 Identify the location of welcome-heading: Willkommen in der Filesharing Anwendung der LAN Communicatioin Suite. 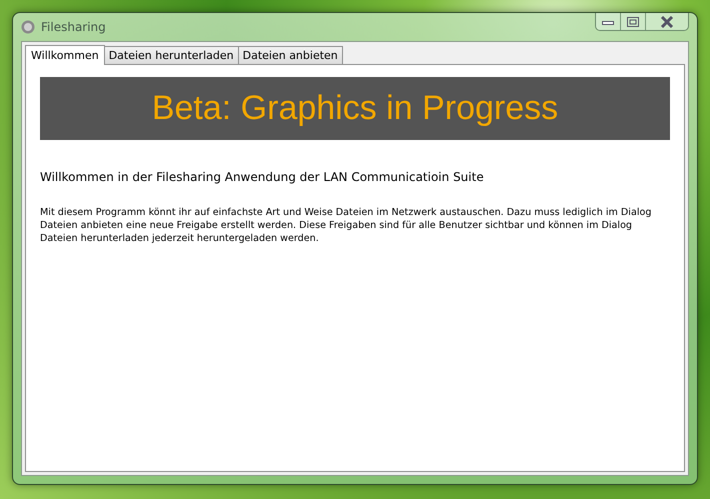
(262, 177).